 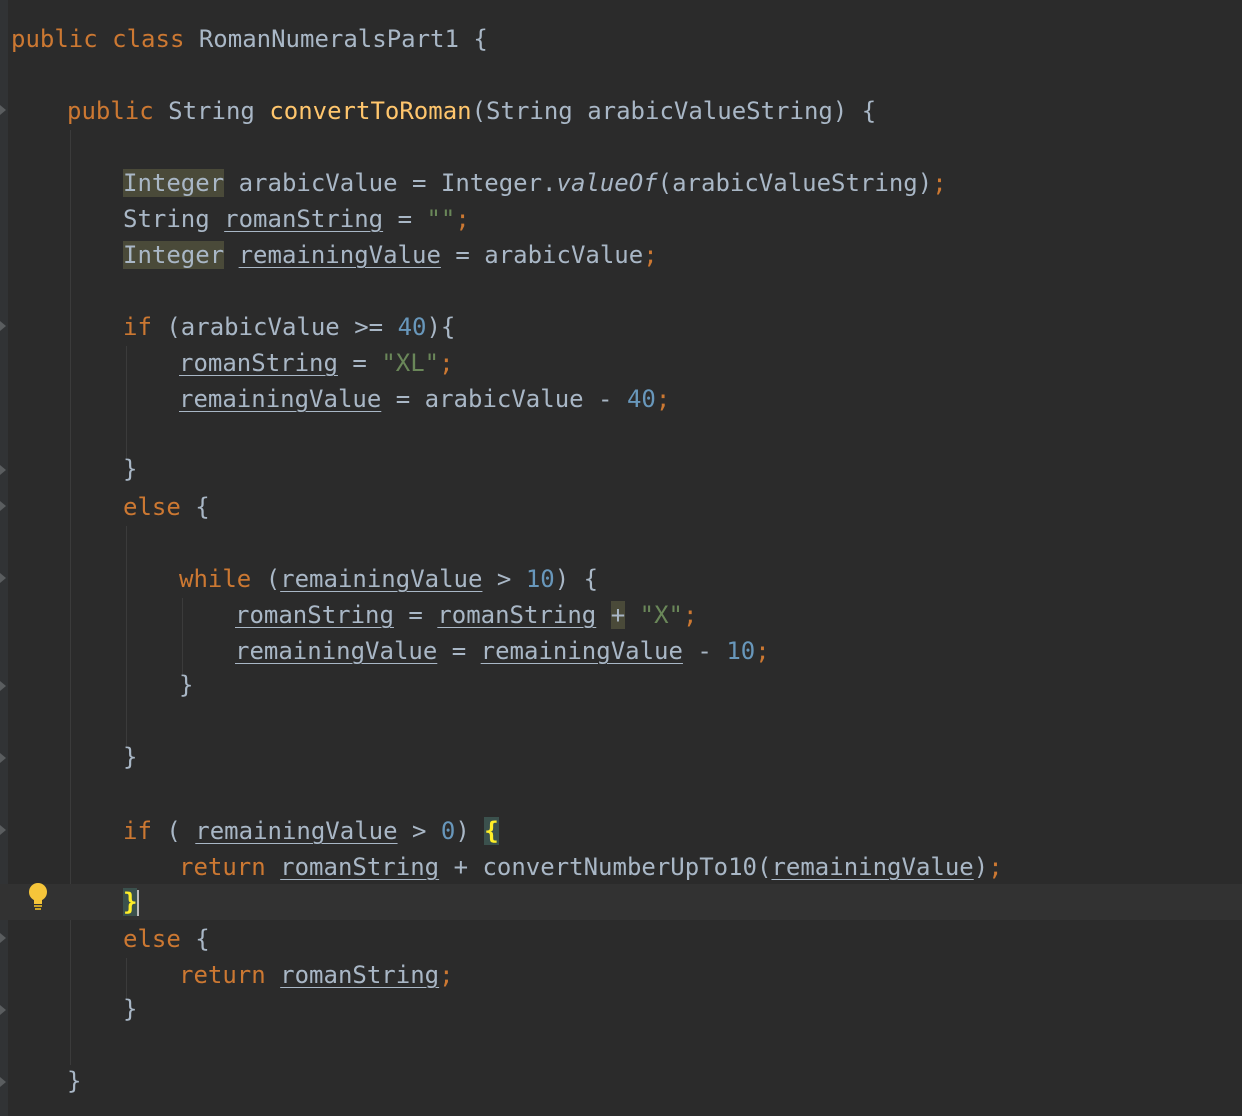 What do you see at coordinates (328, 39) in the screenshot?
I see `class-name: RomanNumeralsPart1` at bounding box center [328, 39].